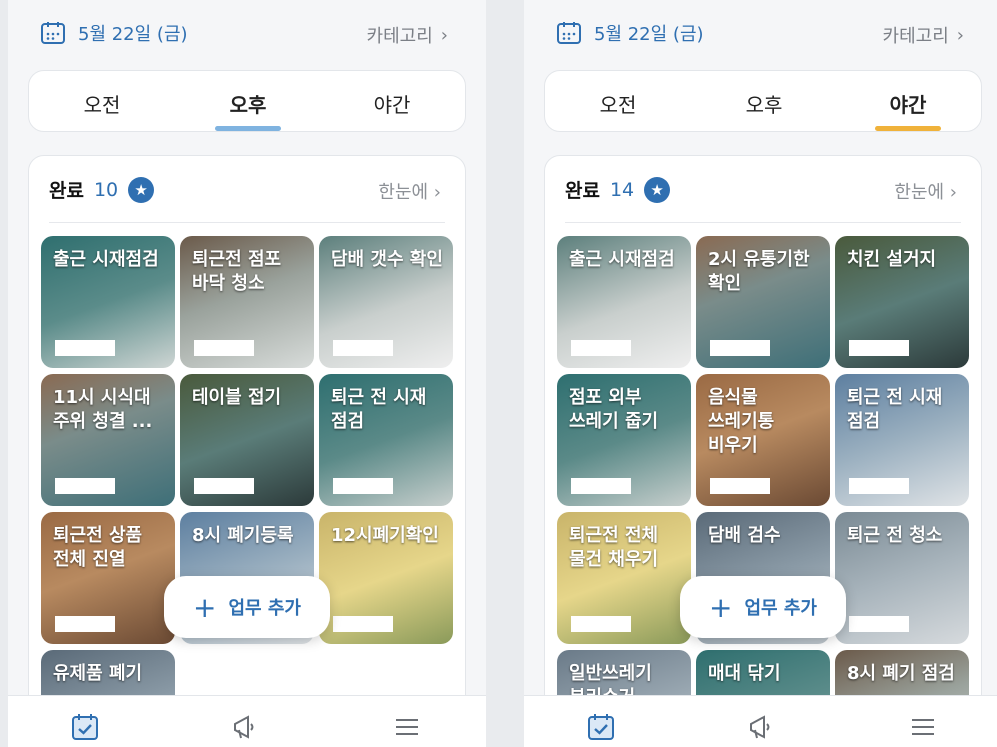 Image resolution: width=997 pixels, height=747 pixels. I want to click on done-count: 14, so click(622, 189).